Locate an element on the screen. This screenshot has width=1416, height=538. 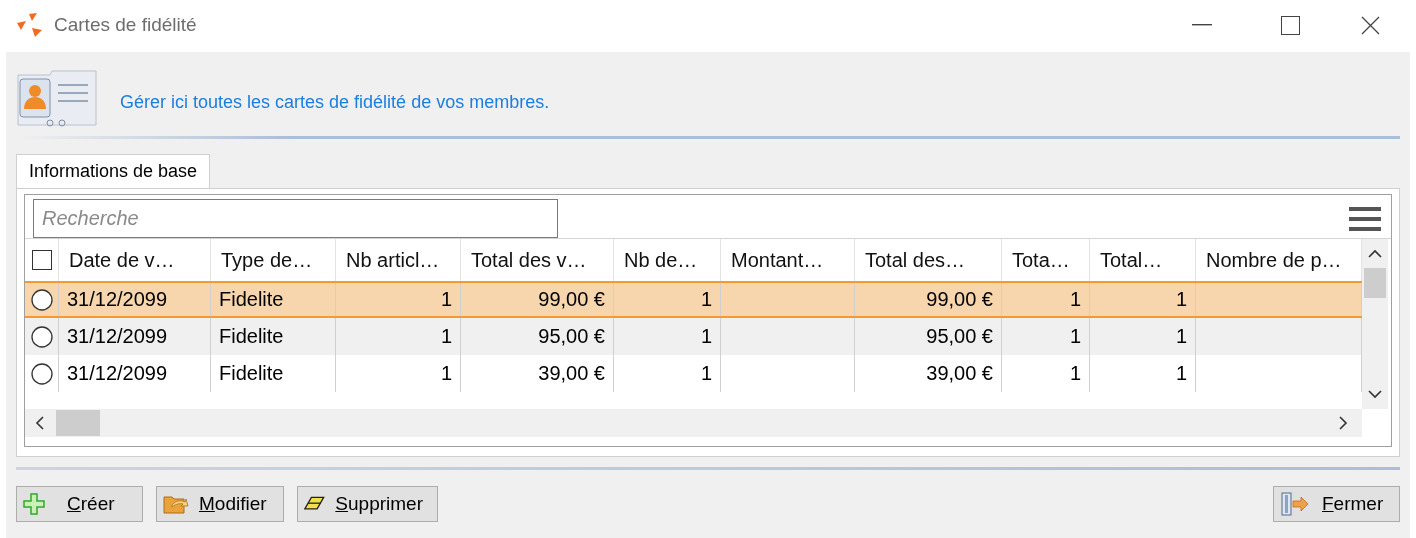
scroll-down-icon is located at coordinates (1375, 394).